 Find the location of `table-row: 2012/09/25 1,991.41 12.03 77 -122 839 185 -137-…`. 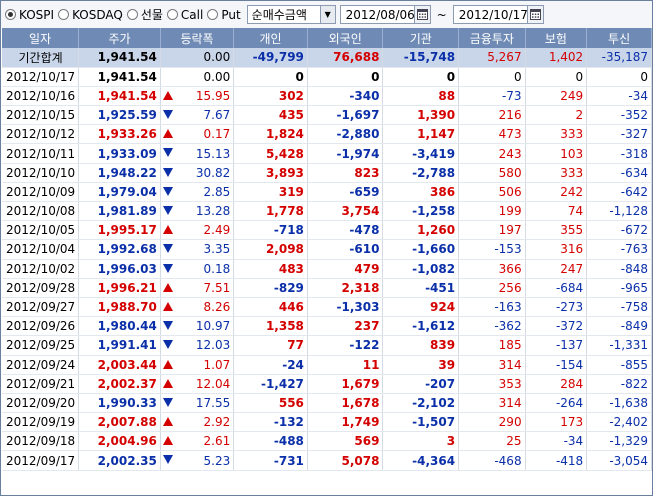

table-row: 2012/09/25 1,991.41 12.03 77 -122 839 185 -137-… is located at coordinates (327, 345).